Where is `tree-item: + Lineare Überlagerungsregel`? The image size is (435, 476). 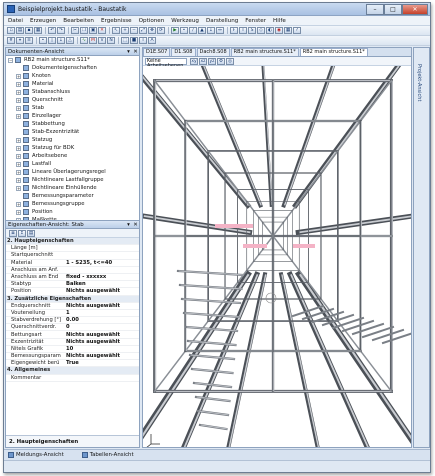 tree-item: + Lineare Überlagerungsregel is located at coordinates (72, 172).